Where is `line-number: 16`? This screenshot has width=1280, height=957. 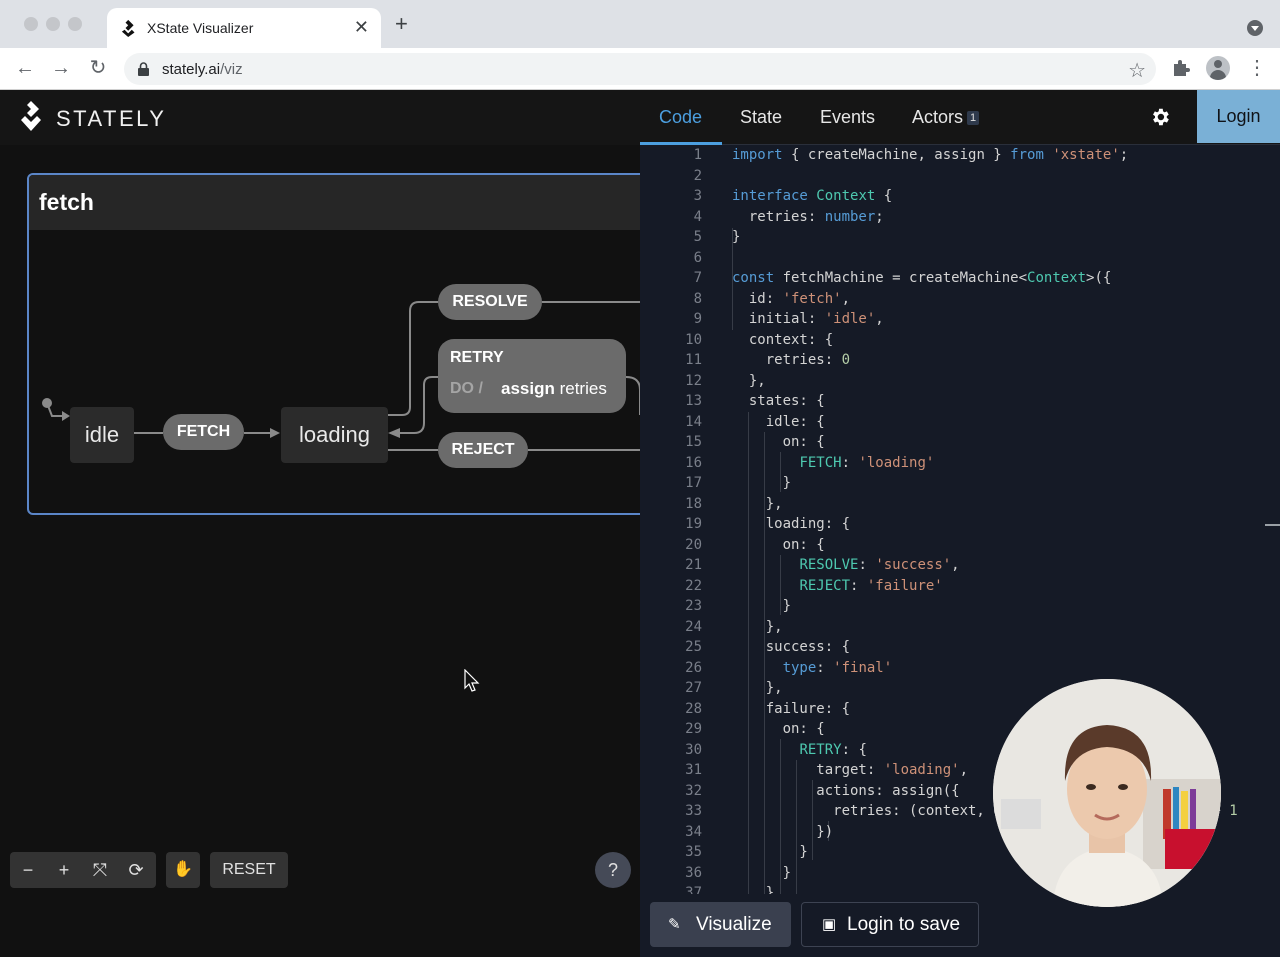
line-number: 16 is located at coordinates (693, 462).